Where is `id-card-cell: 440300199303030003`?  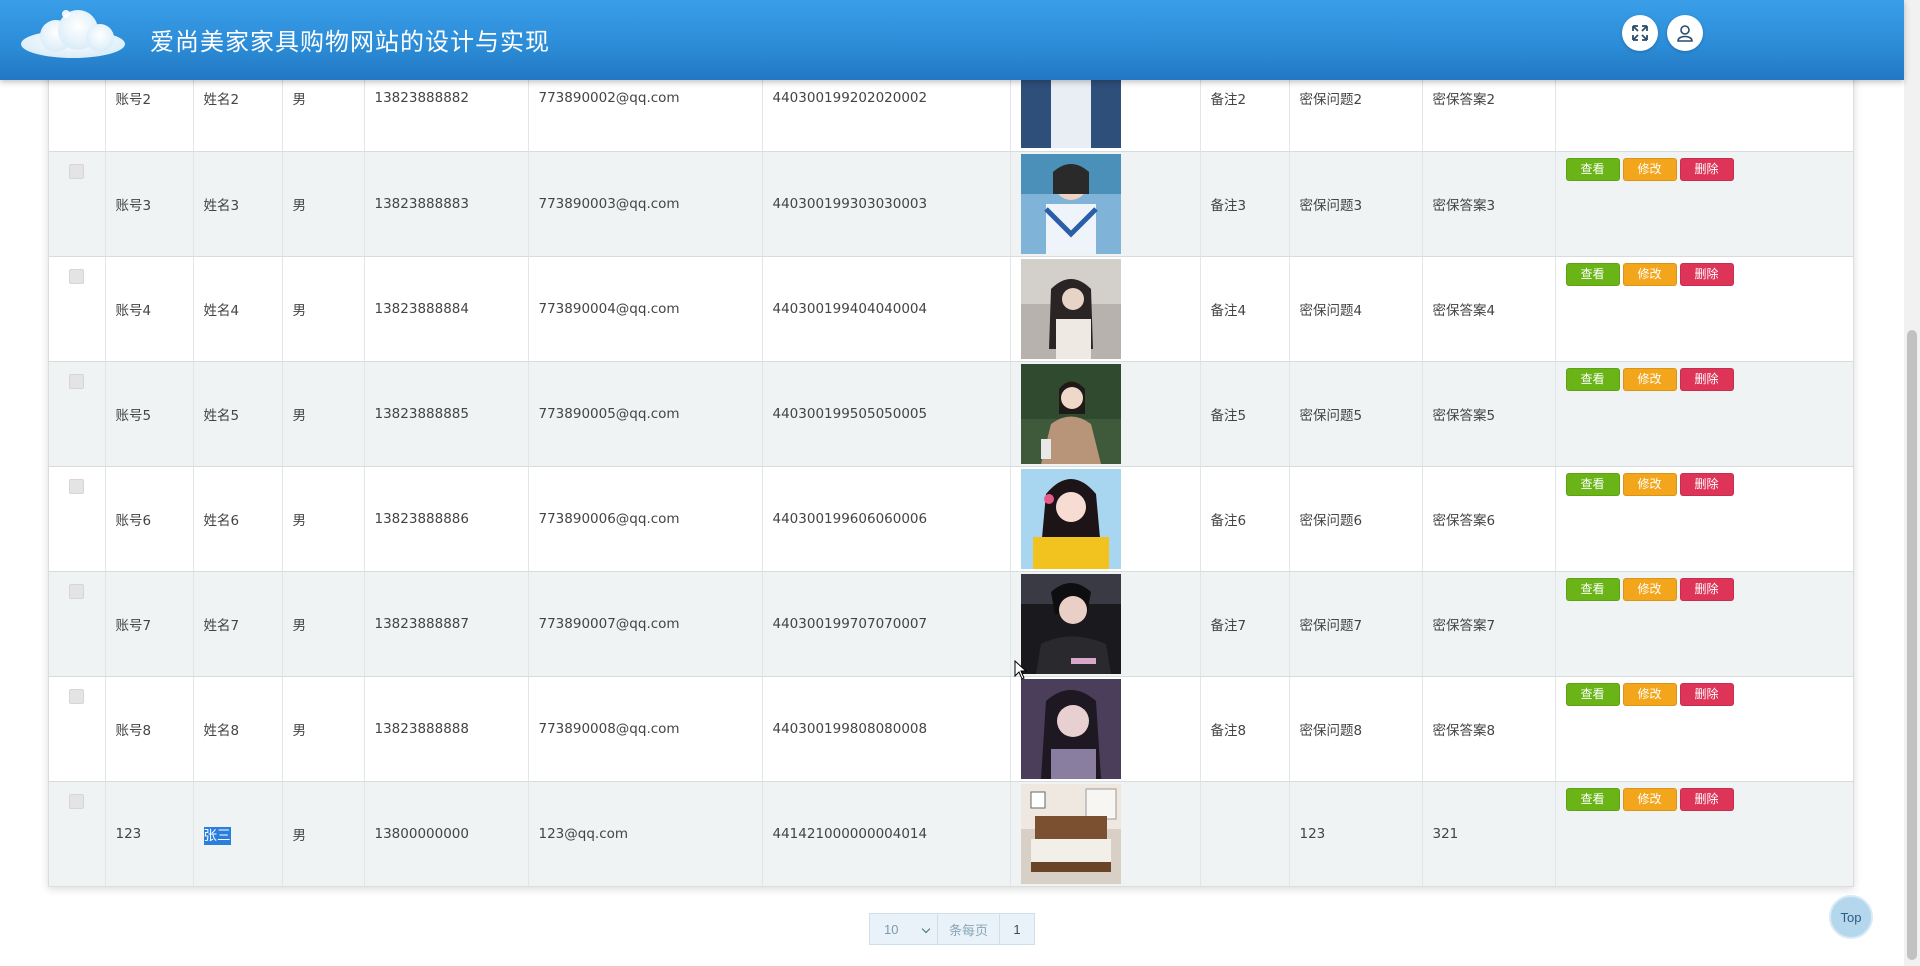 id-card-cell: 440300199303030003 is located at coordinates (886, 204).